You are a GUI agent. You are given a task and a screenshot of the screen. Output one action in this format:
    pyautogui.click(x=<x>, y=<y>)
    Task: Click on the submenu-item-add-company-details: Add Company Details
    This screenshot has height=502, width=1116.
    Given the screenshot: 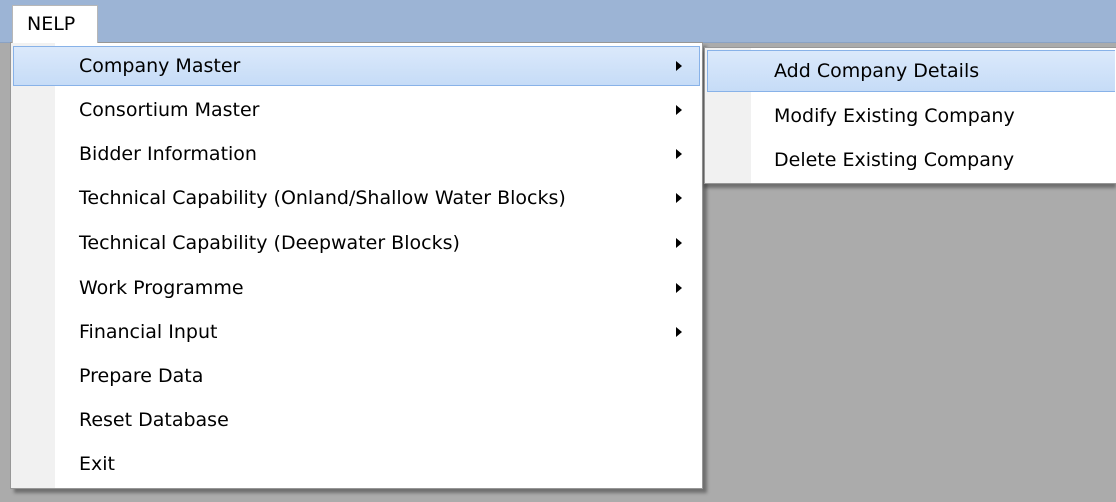 What is the action you would take?
    pyautogui.click(x=911, y=71)
    